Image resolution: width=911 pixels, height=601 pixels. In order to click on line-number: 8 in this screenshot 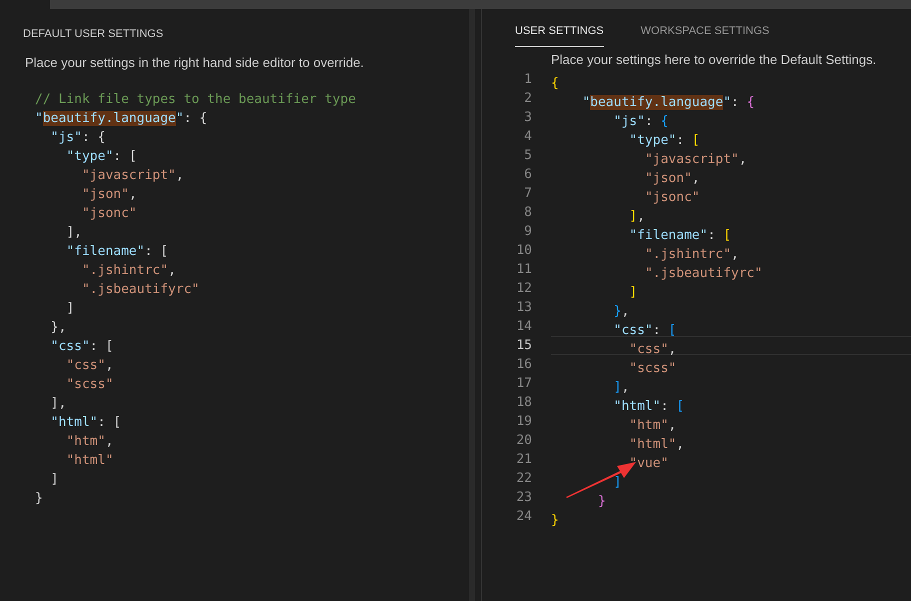, I will do `click(527, 213)`.